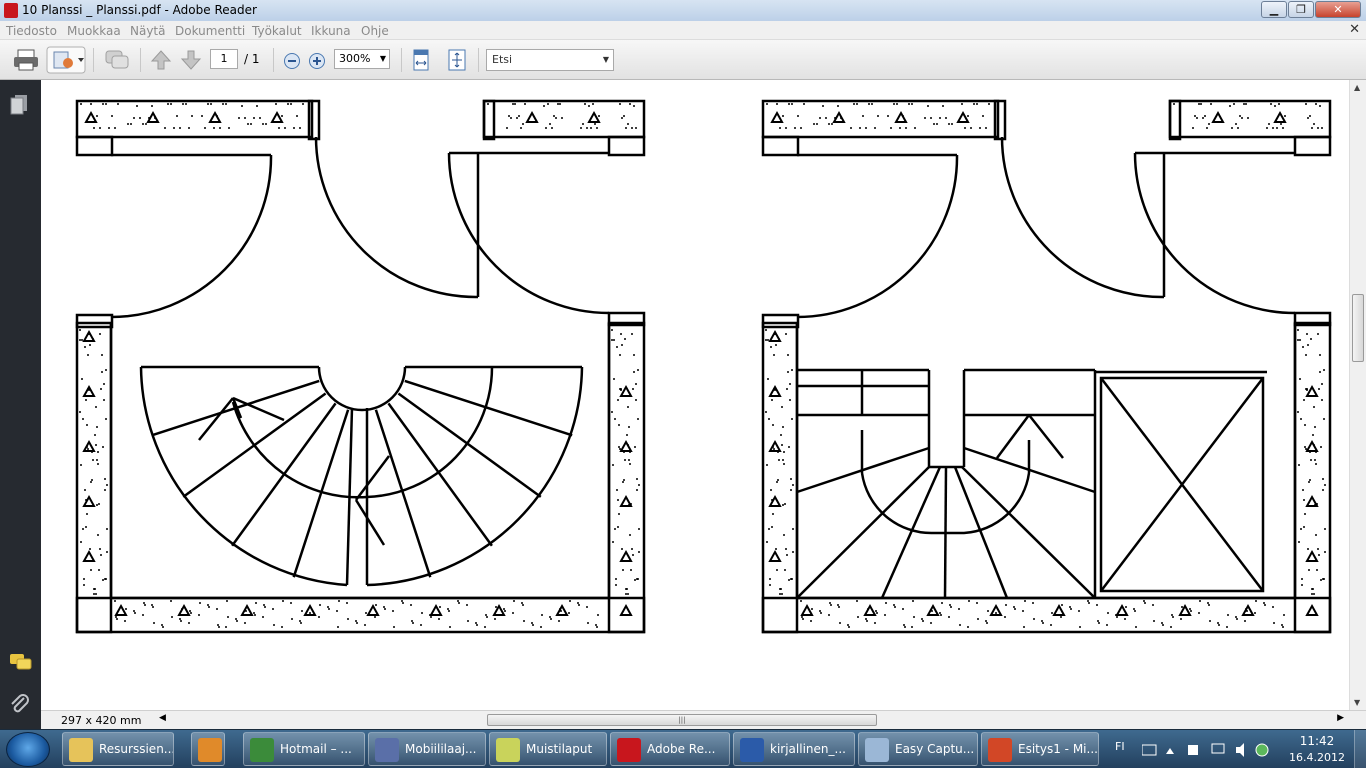  Describe the element at coordinates (28, 749) in the screenshot. I see `start-button` at that location.